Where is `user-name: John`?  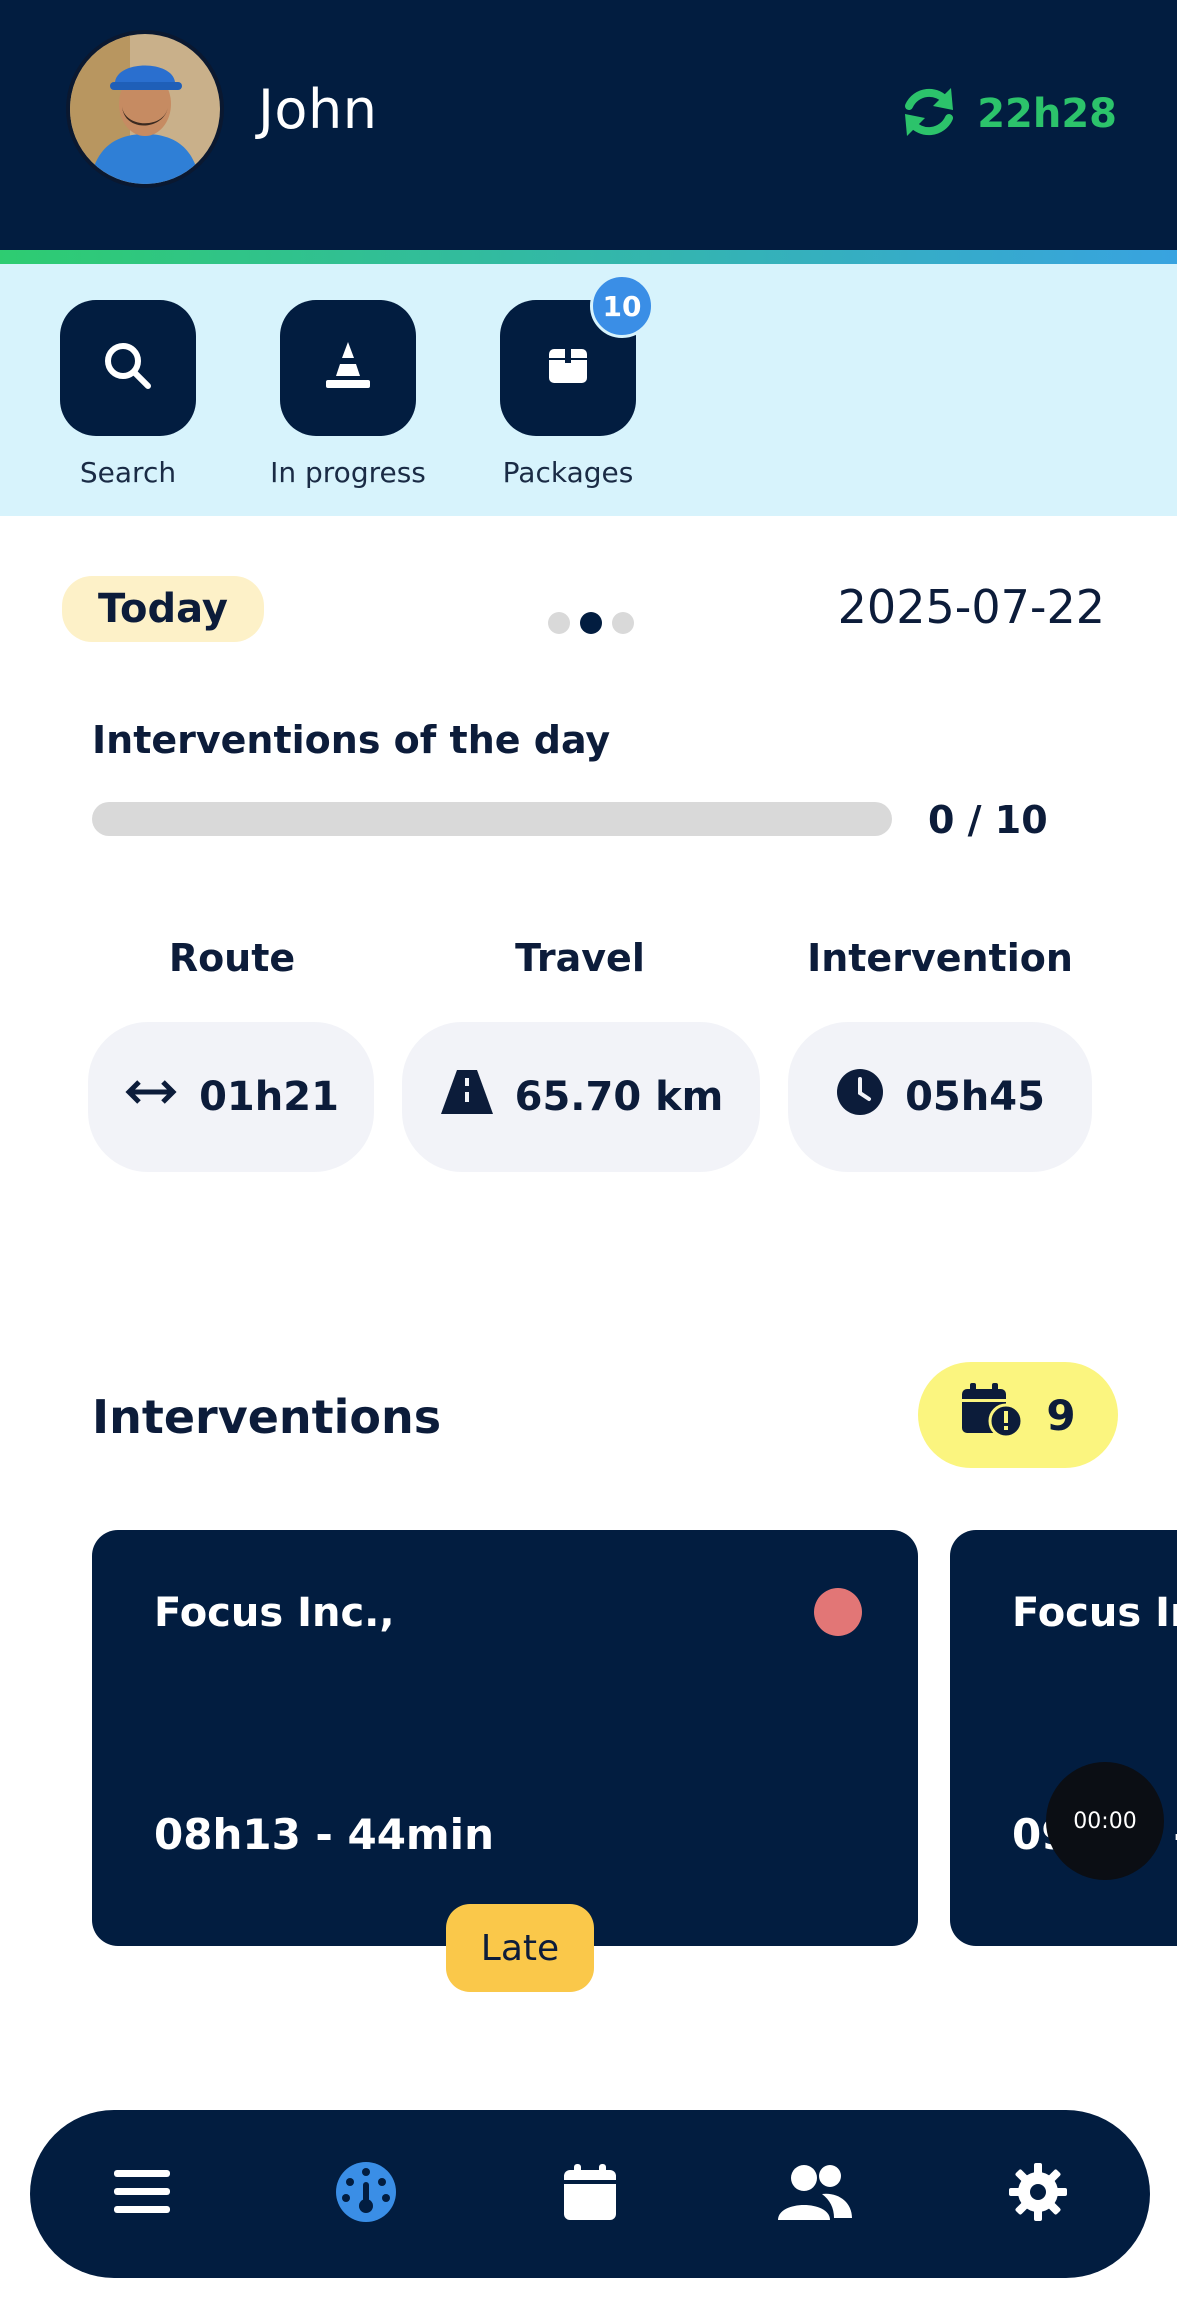
user-name: John is located at coordinates (318, 109).